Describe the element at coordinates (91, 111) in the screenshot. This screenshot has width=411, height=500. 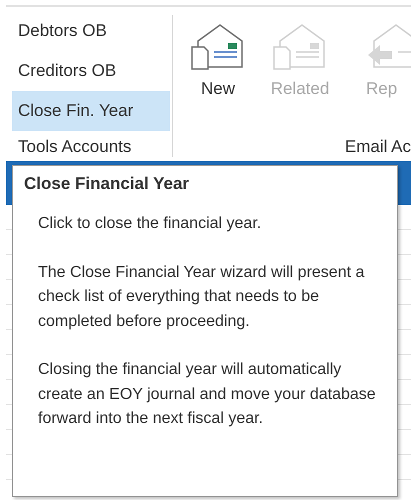
I see `ribbon-item: Close Fin. Year` at that location.